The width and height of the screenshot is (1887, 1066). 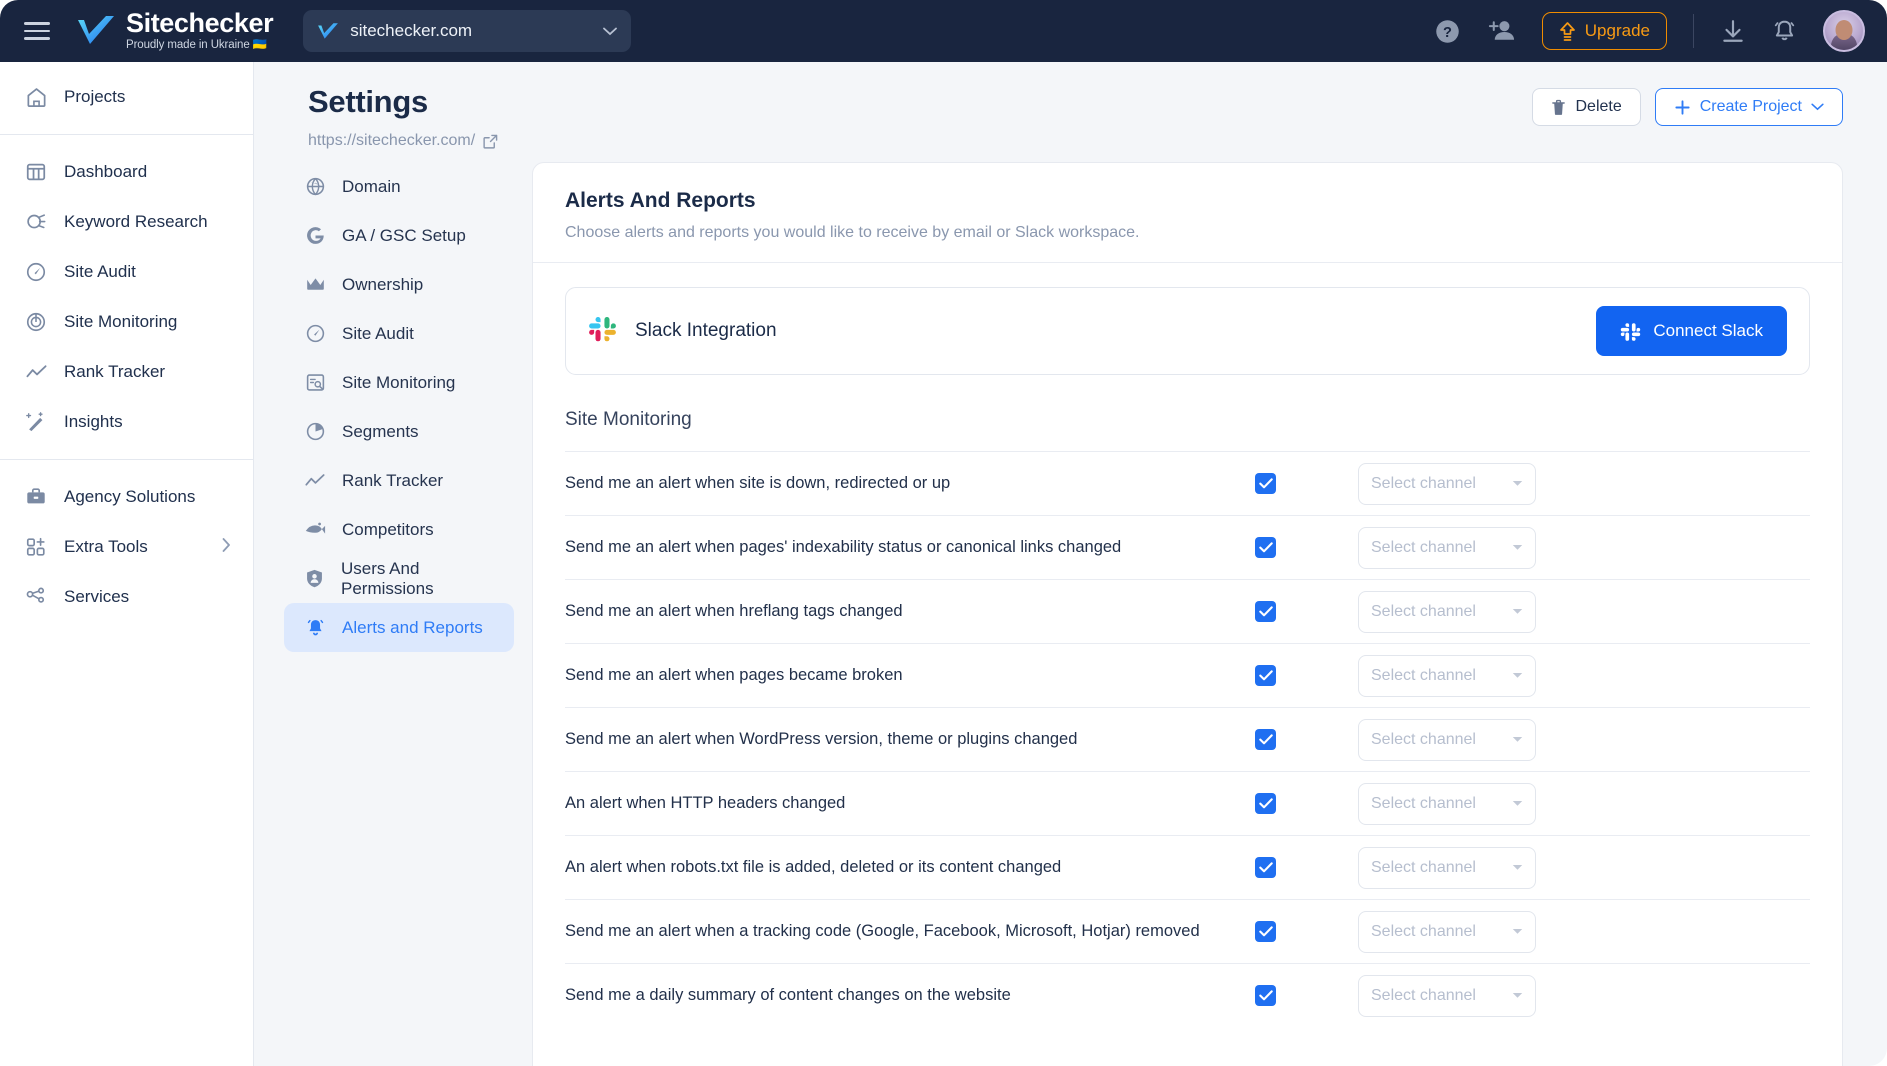 What do you see at coordinates (706, 330) in the screenshot?
I see `slack-integration-label: Slack Integration` at bounding box center [706, 330].